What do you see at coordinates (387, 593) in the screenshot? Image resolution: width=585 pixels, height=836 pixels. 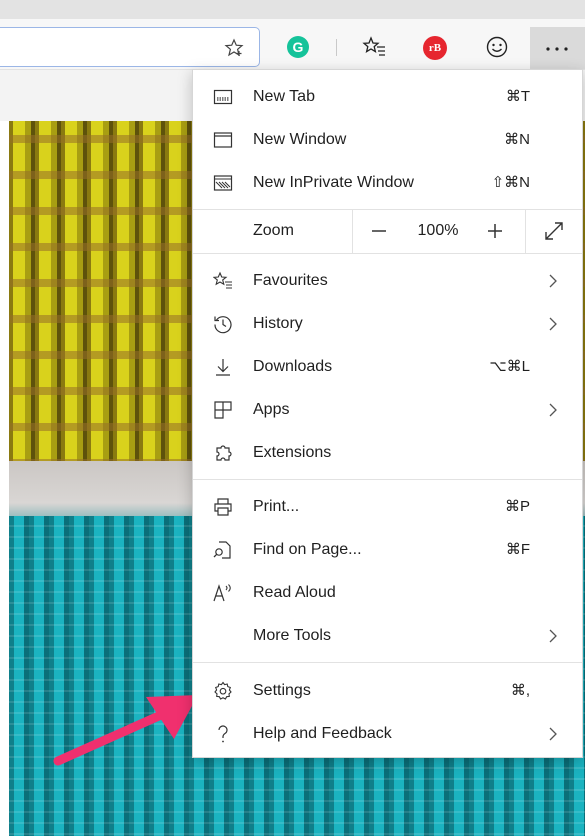 I see `menu-item-read-aloud: Read Aloud` at bounding box center [387, 593].